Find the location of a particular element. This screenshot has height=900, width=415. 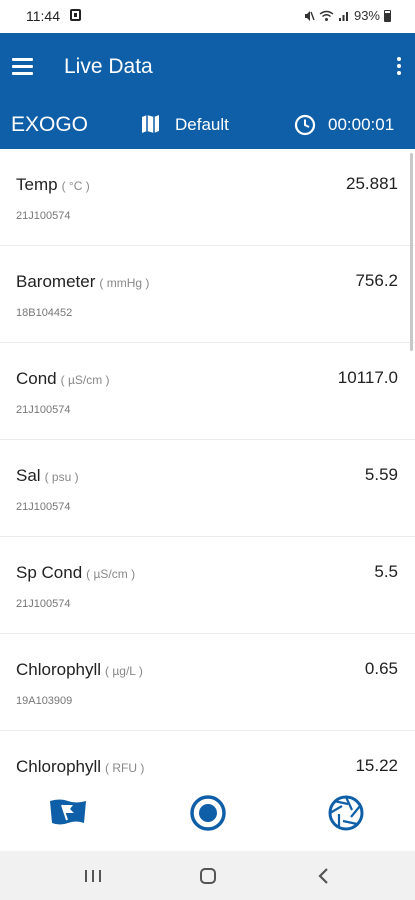

device-name: EXOGO is located at coordinates (50, 124).